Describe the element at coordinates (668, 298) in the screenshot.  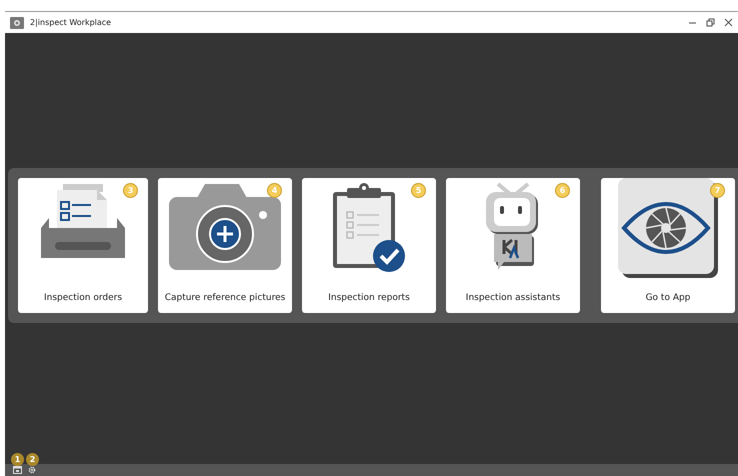
I see `tile-label: Go to App` at that location.